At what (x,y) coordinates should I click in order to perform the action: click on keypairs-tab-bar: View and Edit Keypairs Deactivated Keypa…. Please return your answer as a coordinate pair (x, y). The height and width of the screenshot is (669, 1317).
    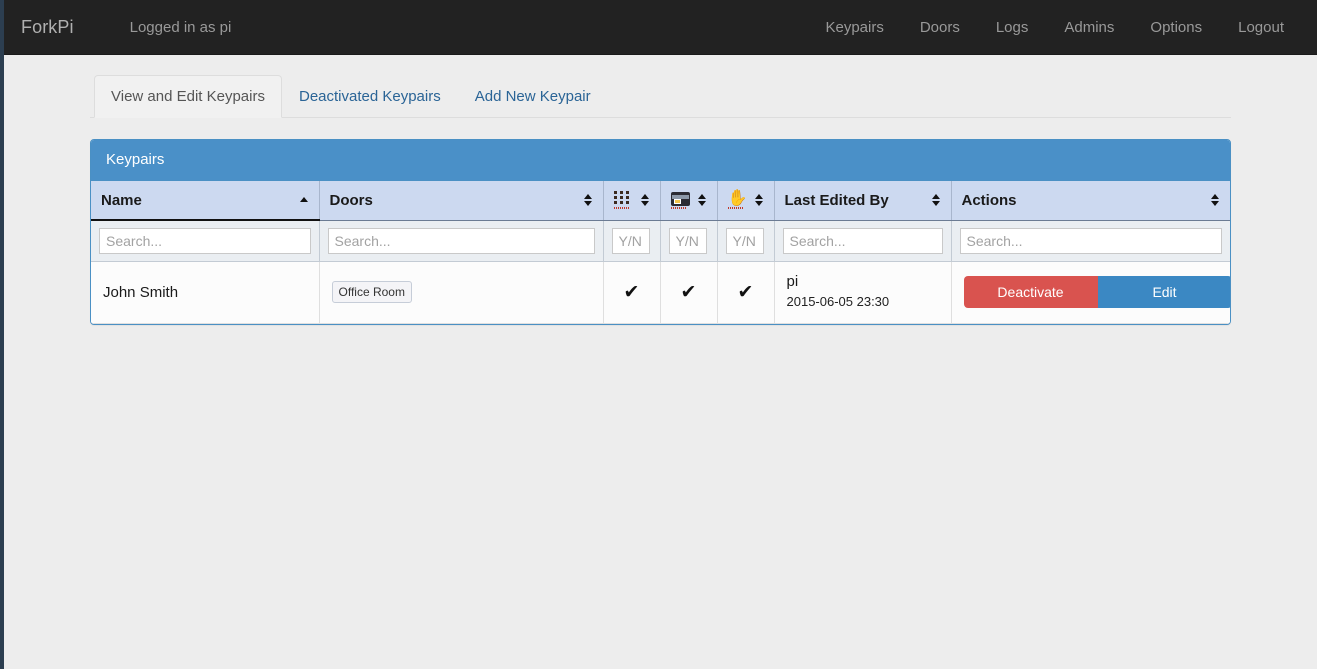
    Looking at the image, I should click on (660, 96).